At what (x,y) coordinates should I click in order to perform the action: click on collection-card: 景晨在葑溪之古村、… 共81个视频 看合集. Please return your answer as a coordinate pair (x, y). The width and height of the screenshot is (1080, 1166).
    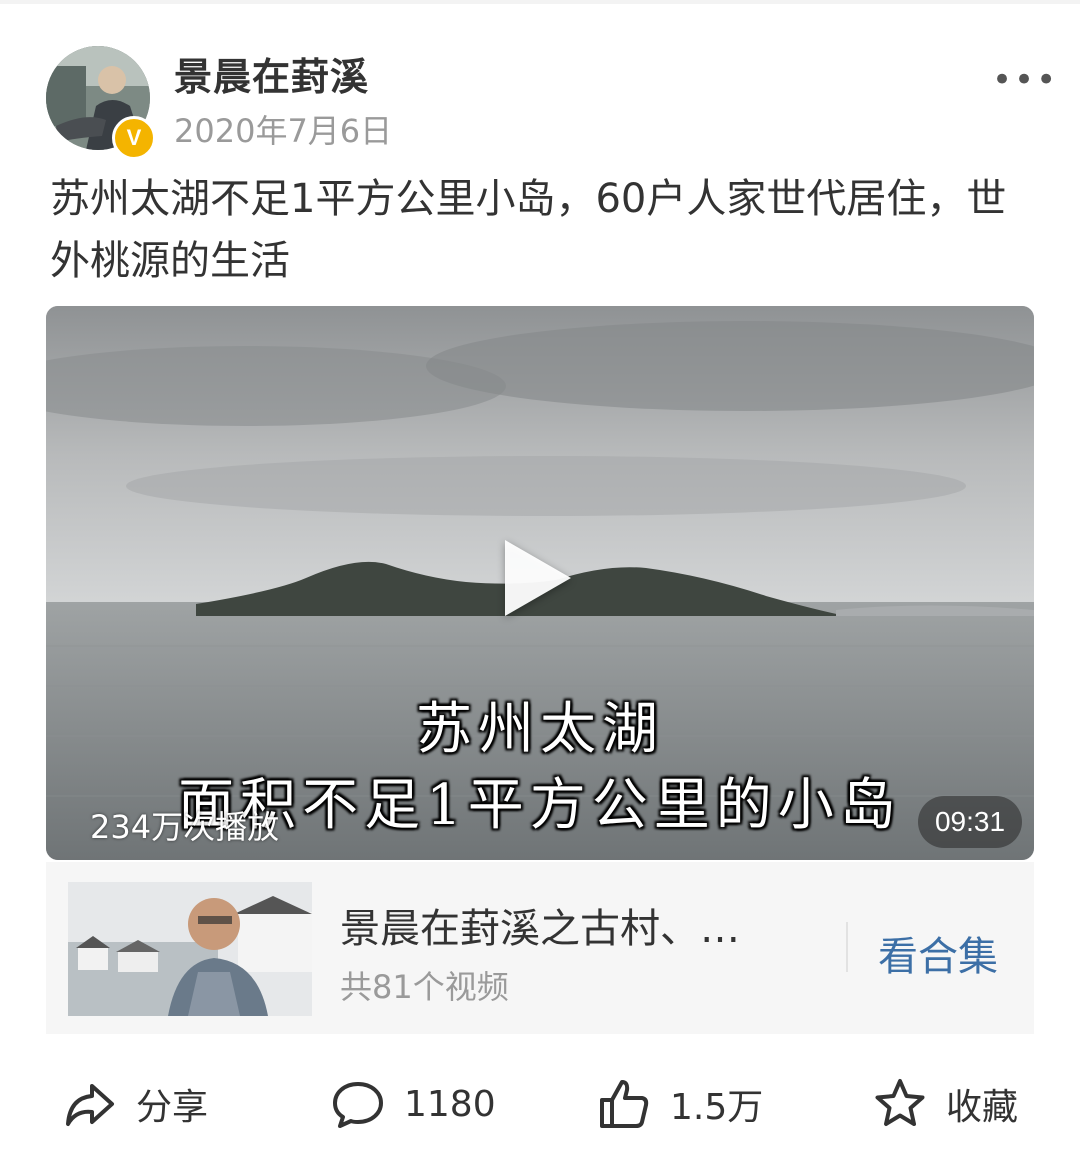
    Looking at the image, I should click on (540, 948).